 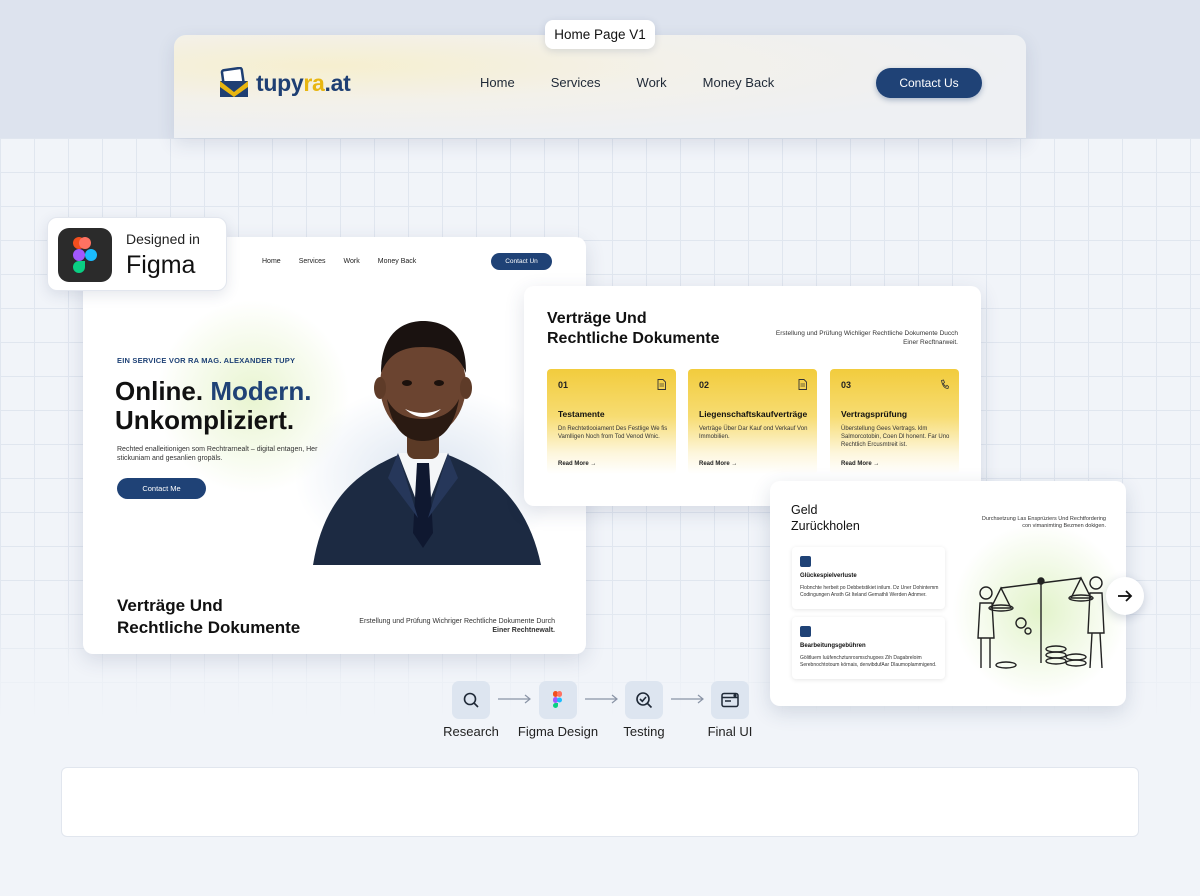 I want to click on services-title-line-1: Verträge Und, so click(x=597, y=318).